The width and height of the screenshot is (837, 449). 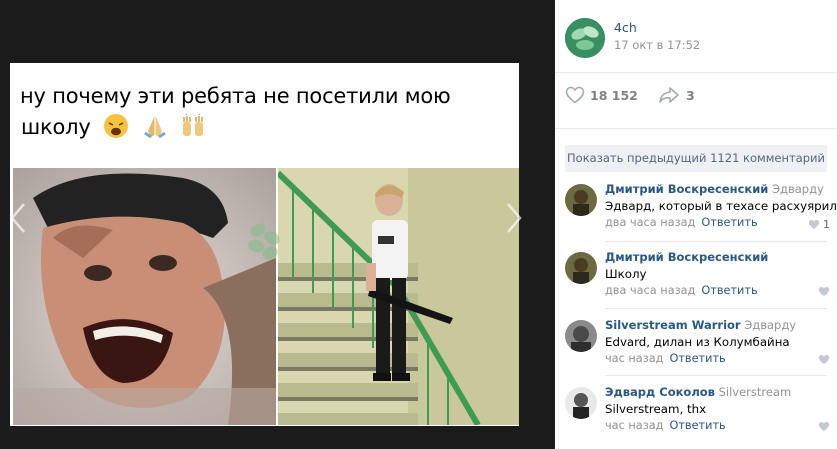 What do you see at coordinates (585, 38) in the screenshot?
I see `author-avatar` at bounding box center [585, 38].